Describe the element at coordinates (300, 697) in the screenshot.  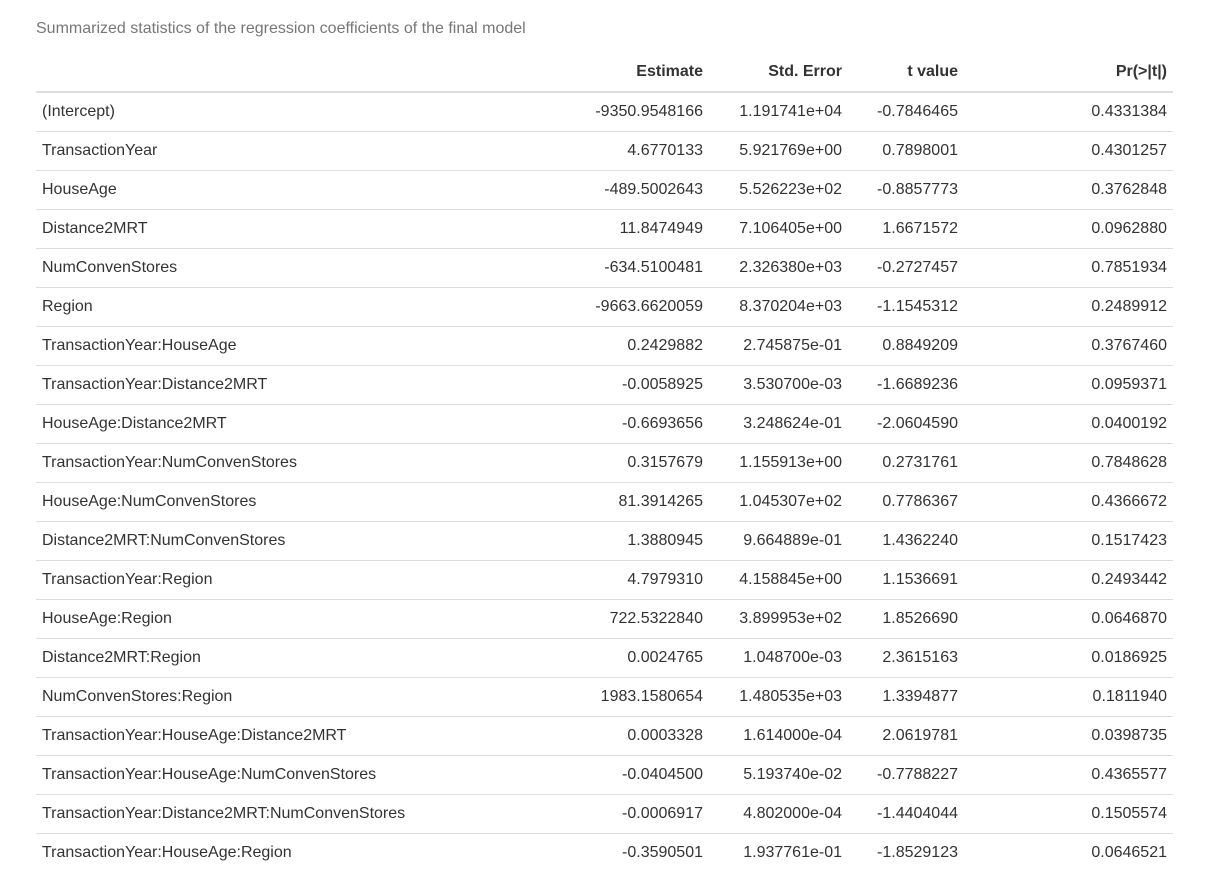
I see `term-cell: NumConvenStores:Region` at that location.